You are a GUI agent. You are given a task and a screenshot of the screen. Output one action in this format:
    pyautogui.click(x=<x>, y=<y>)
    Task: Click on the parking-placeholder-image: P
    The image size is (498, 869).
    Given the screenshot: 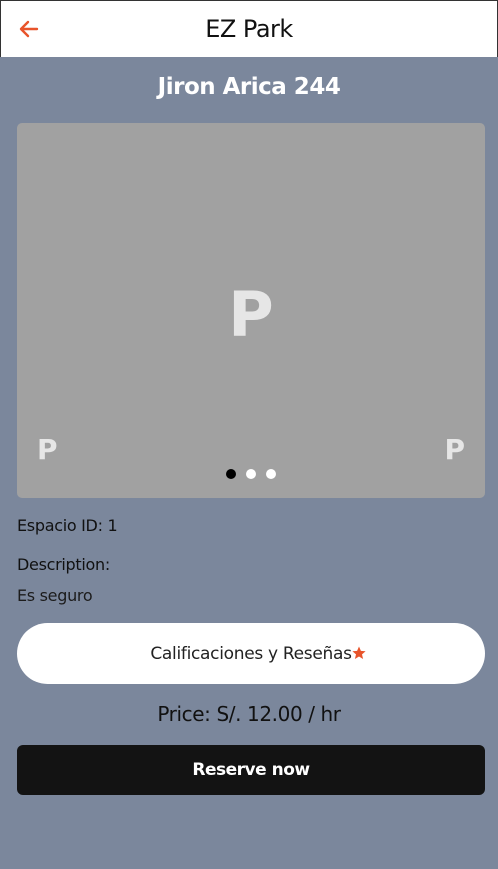 What is the action you would take?
    pyautogui.click(x=251, y=314)
    